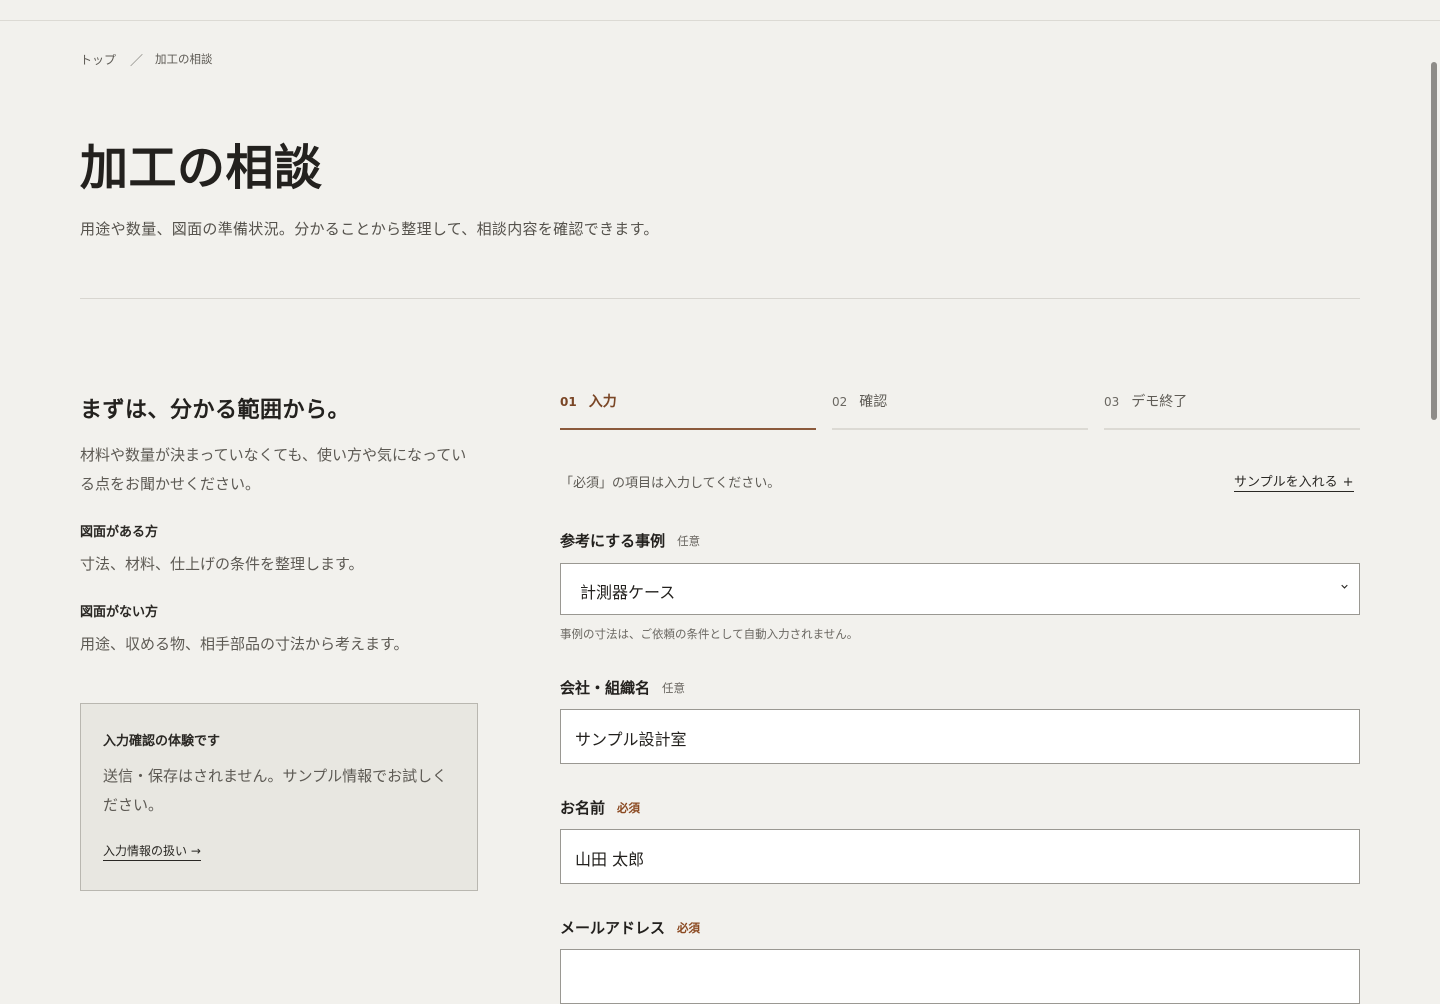 The height and width of the screenshot is (1004, 1440). What do you see at coordinates (605, 688) in the screenshot?
I see `company-label-text: 会社・組織名` at bounding box center [605, 688].